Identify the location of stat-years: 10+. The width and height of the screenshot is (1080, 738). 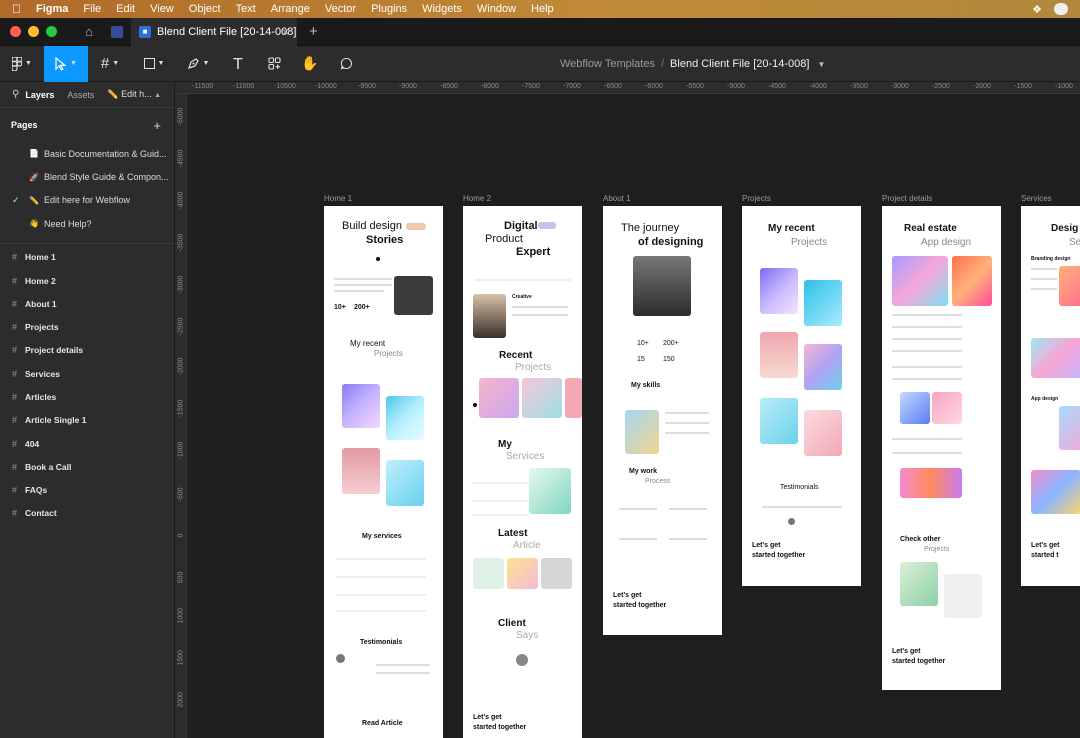
(340, 307).